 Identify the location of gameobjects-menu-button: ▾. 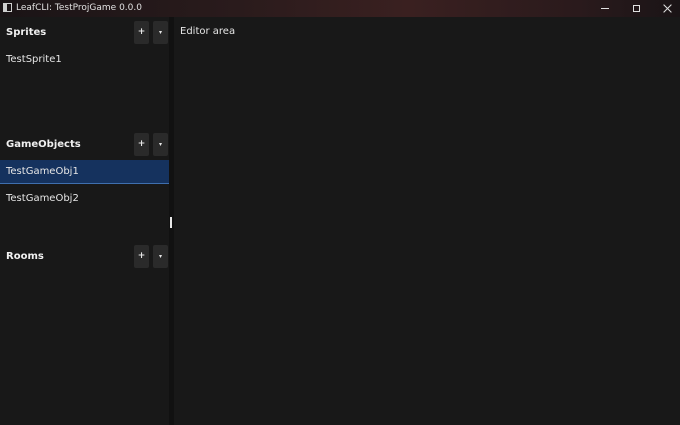
(160, 144).